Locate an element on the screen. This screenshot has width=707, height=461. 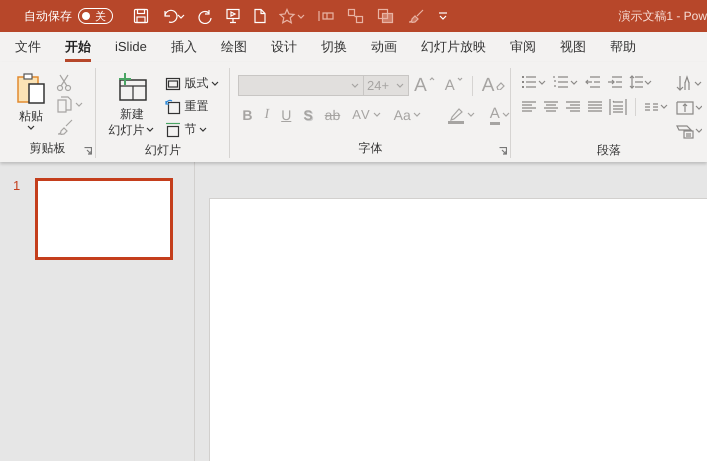
ribbon-tab: 切换 is located at coordinates (333, 47).